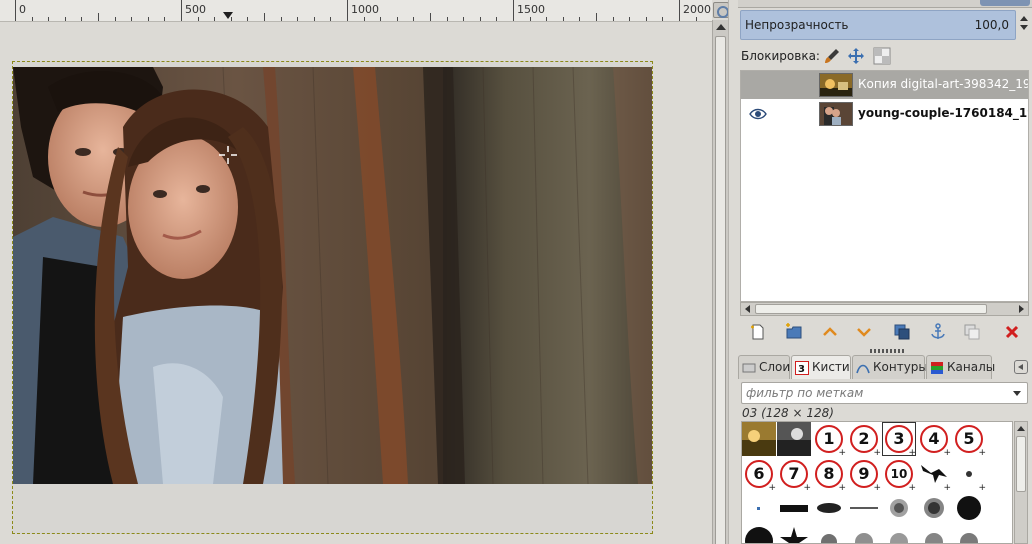  What do you see at coordinates (821, 367) in the screenshot?
I see `tab-brushes: 3 Кисти` at bounding box center [821, 367].